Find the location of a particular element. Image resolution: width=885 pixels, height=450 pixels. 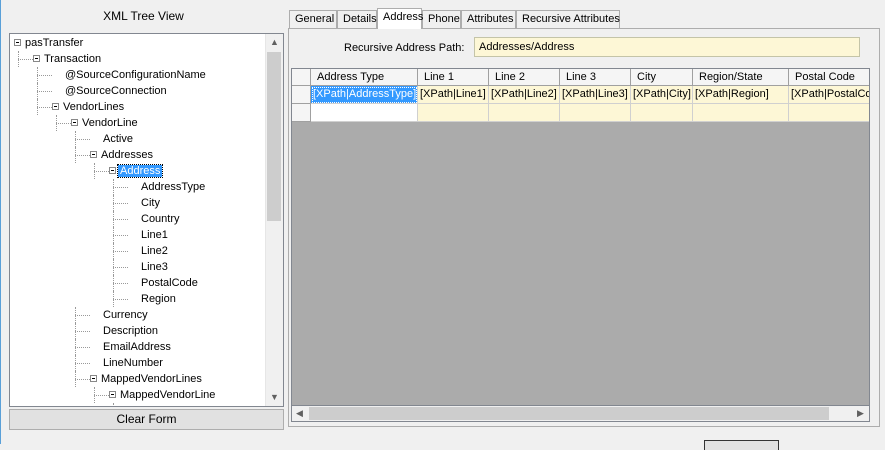

tree-node-label: VendorLines is located at coordinates (94, 107).